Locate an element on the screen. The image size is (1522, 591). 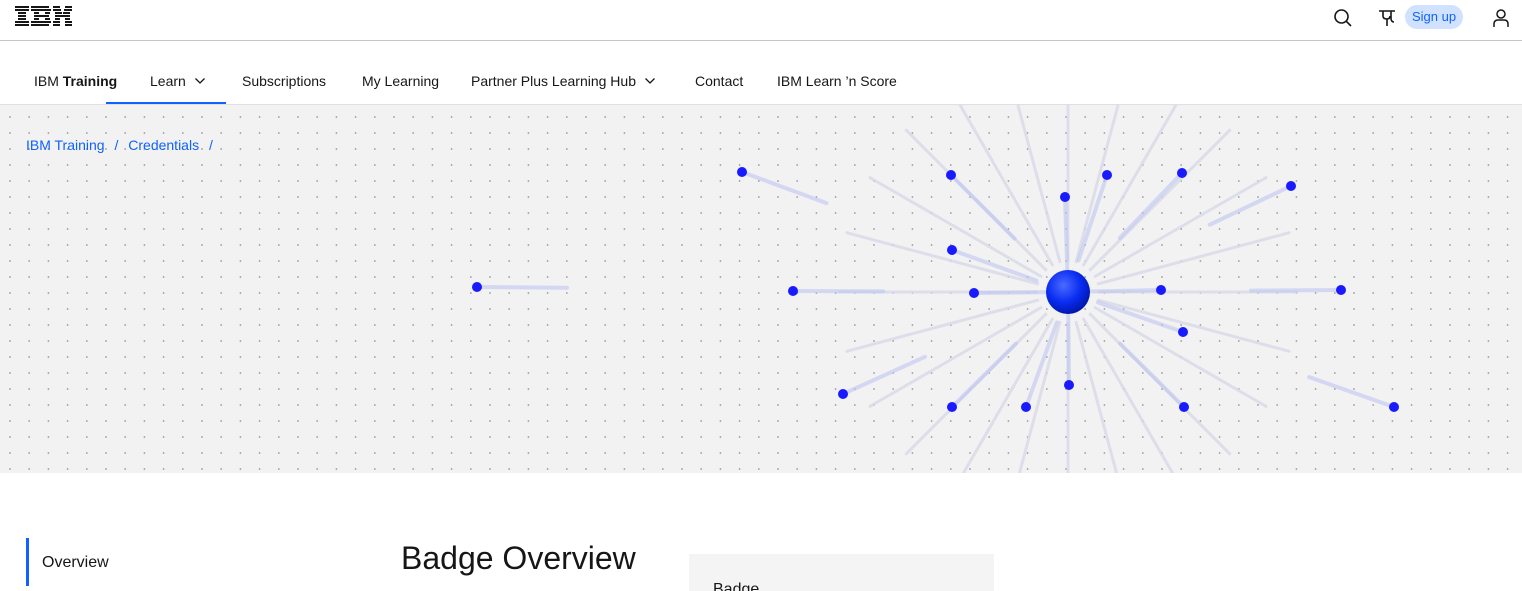
sign-up-button: Sign up is located at coordinates (1434, 17).